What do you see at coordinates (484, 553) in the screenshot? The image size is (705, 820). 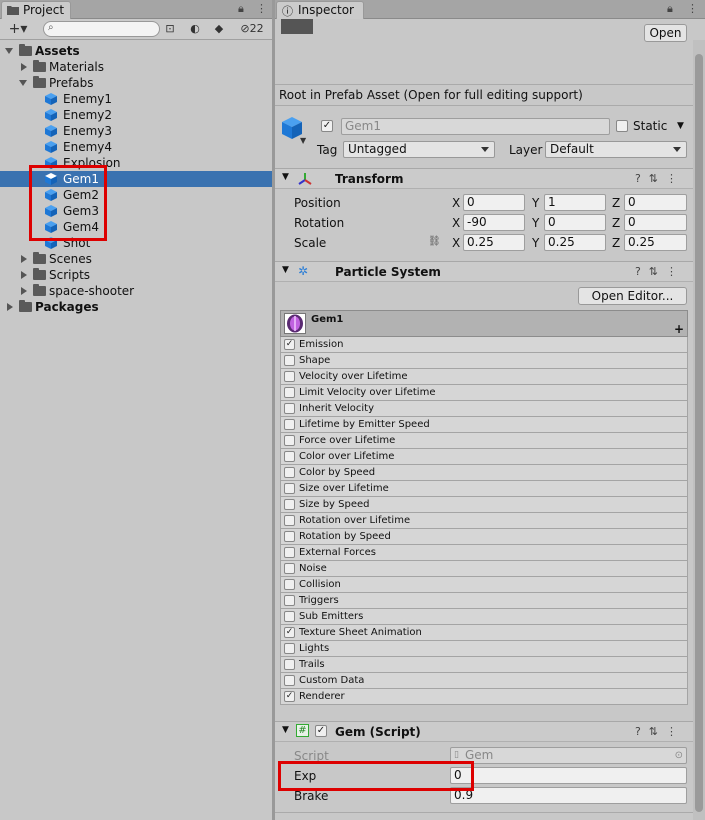 I see `particle-module-row: External Forces` at bounding box center [484, 553].